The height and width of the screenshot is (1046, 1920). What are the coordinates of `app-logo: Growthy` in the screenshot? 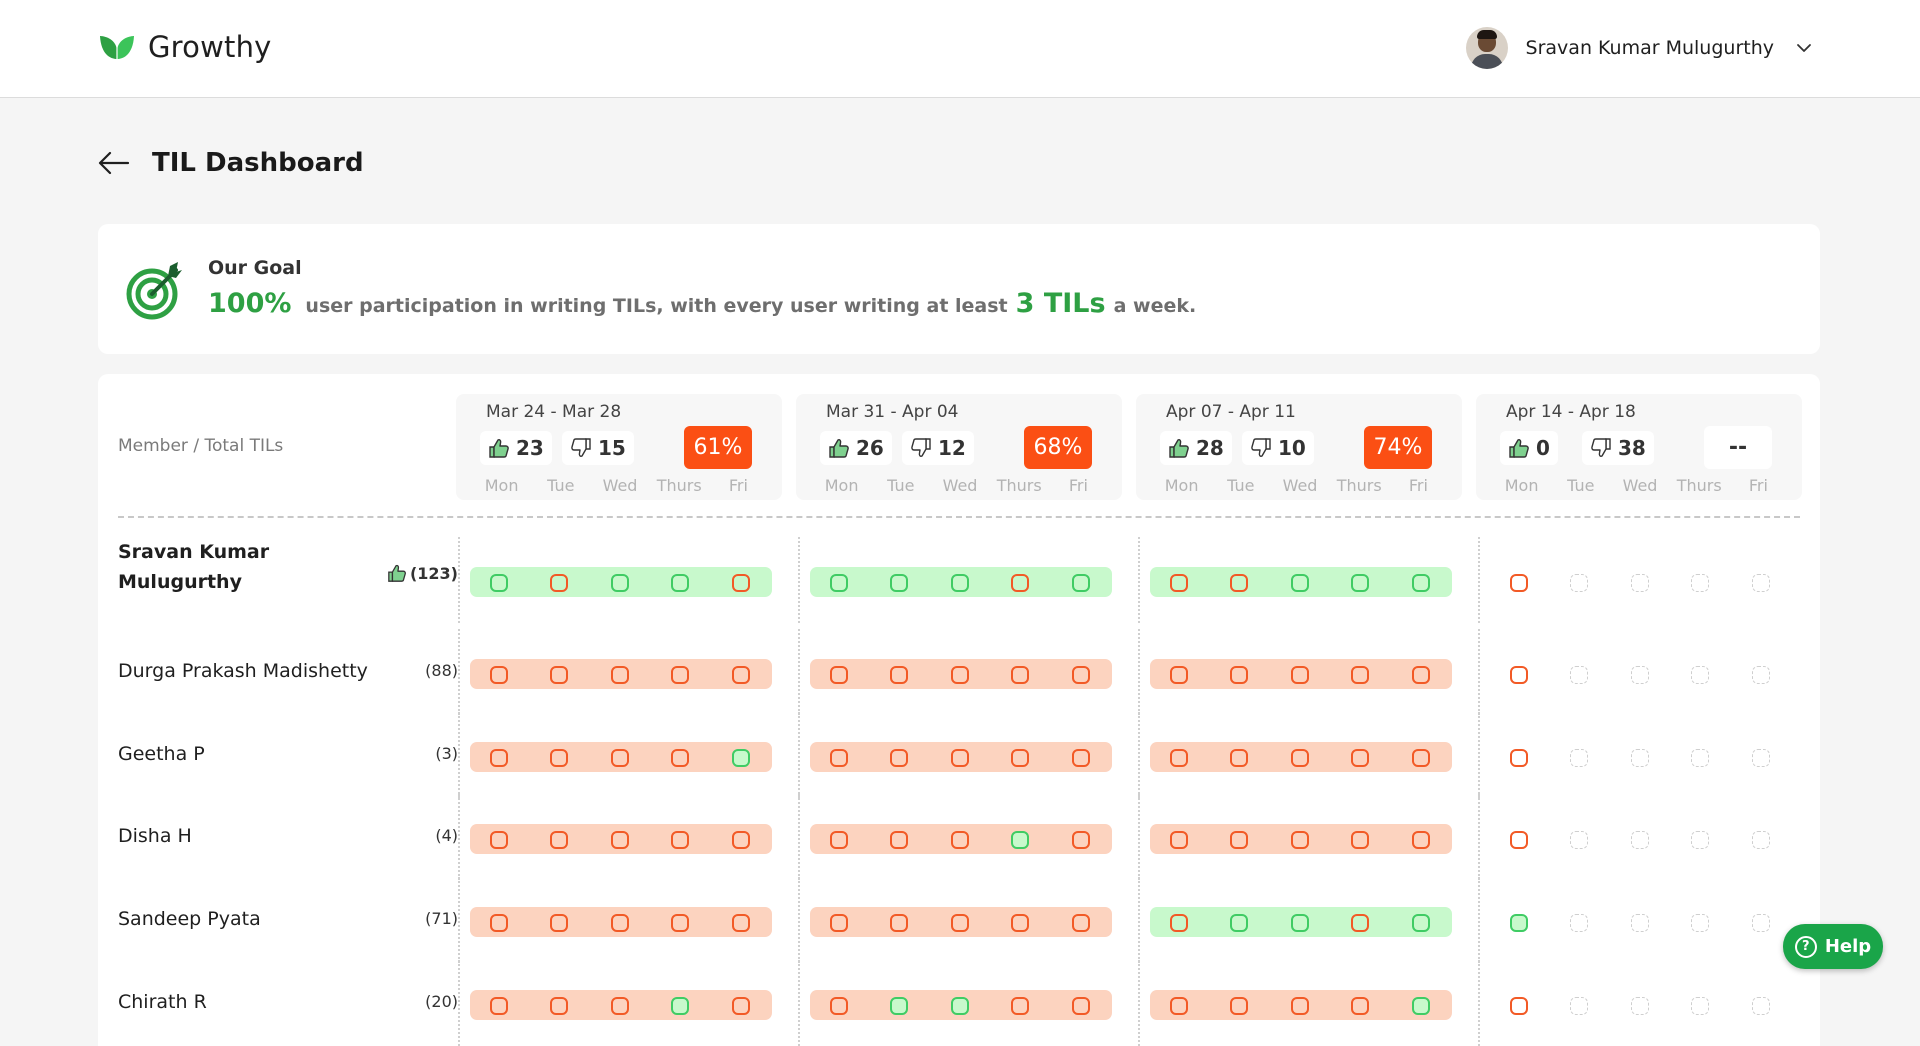 It's located at (185, 47).